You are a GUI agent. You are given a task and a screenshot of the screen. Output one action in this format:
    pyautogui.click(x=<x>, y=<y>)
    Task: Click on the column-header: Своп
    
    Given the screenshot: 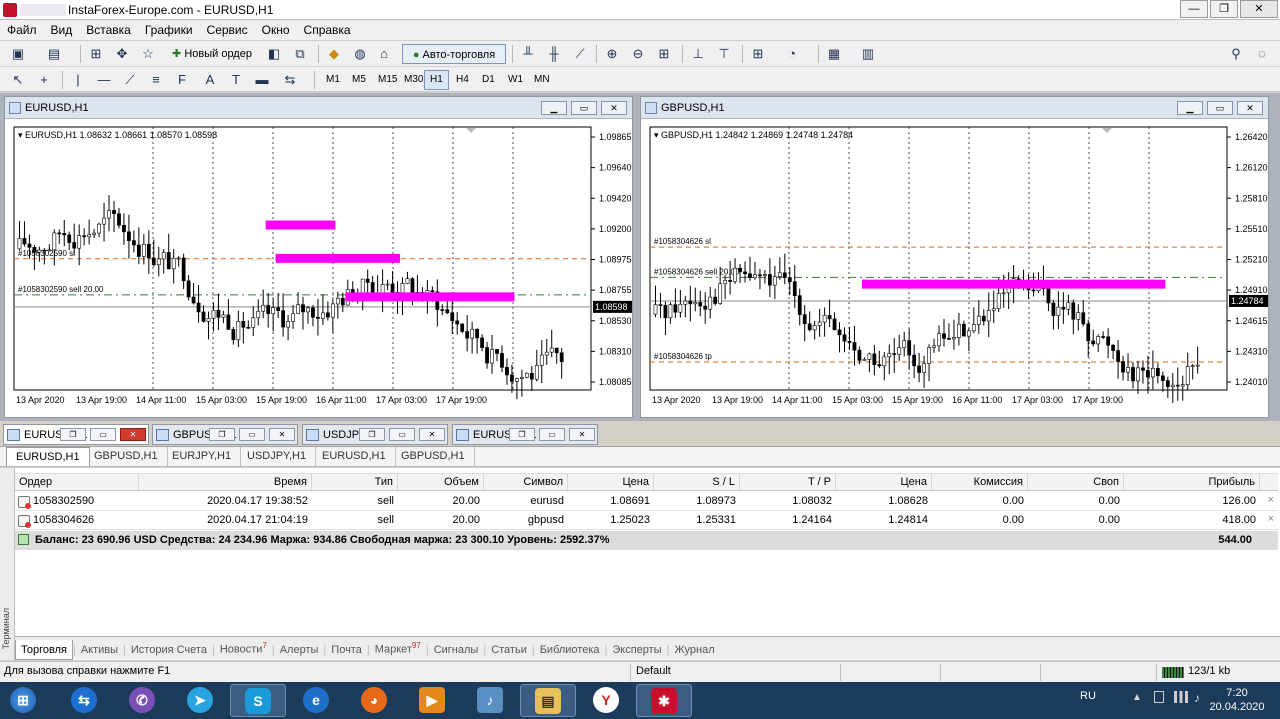 What is the action you would take?
    pyautogui.click(x=1076, y=483)
    